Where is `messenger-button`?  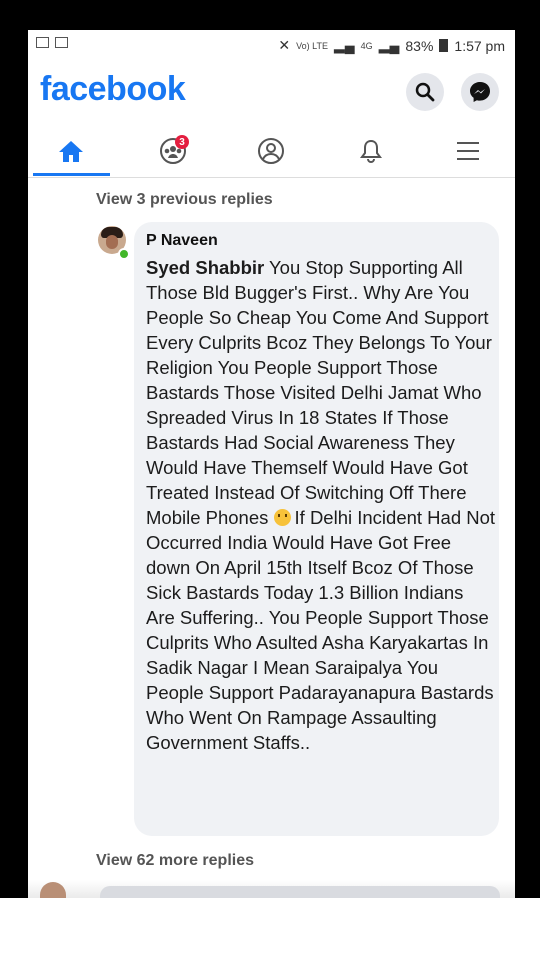 messenger-button is located at coordinates (480, 92).